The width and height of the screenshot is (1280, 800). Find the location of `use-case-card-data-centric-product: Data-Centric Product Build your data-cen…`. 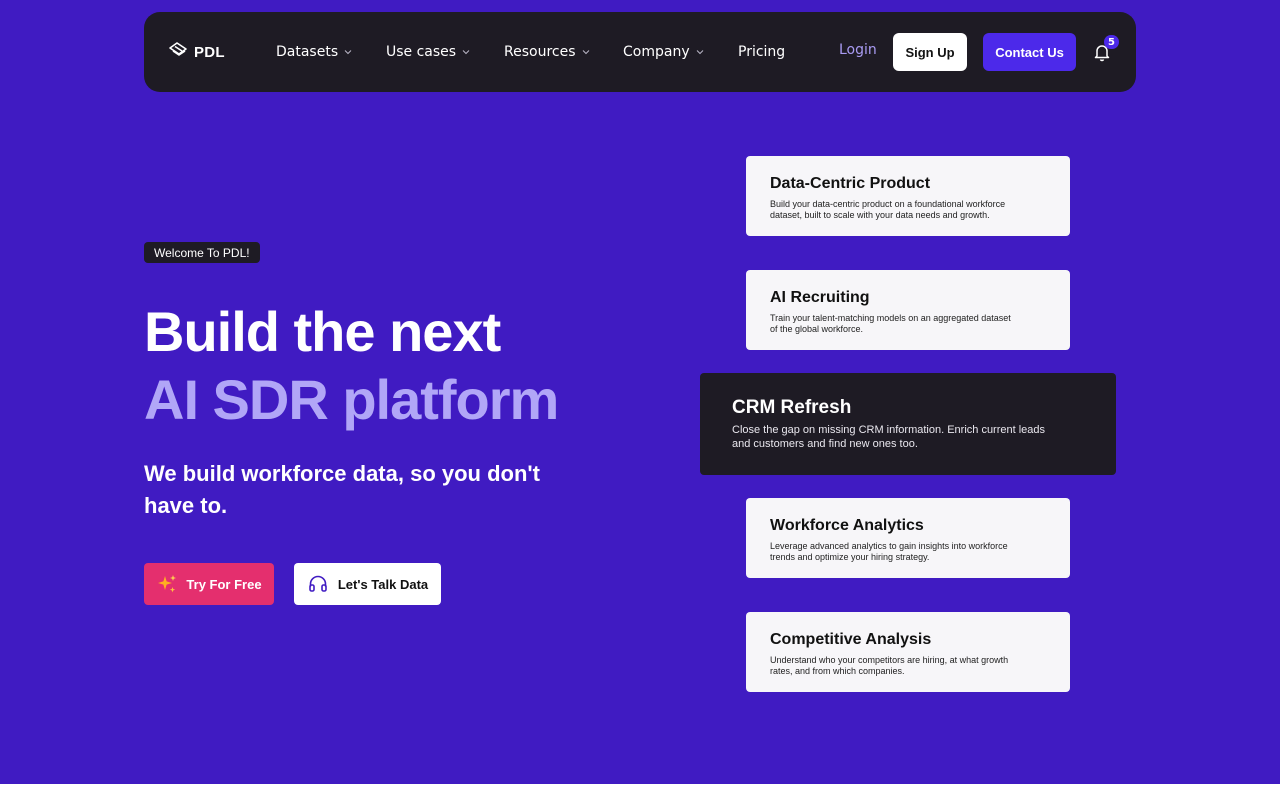

use-case-card-data-centric-product: Data-Centric Product Build your data-cen… is located at coordinates (908, 196).